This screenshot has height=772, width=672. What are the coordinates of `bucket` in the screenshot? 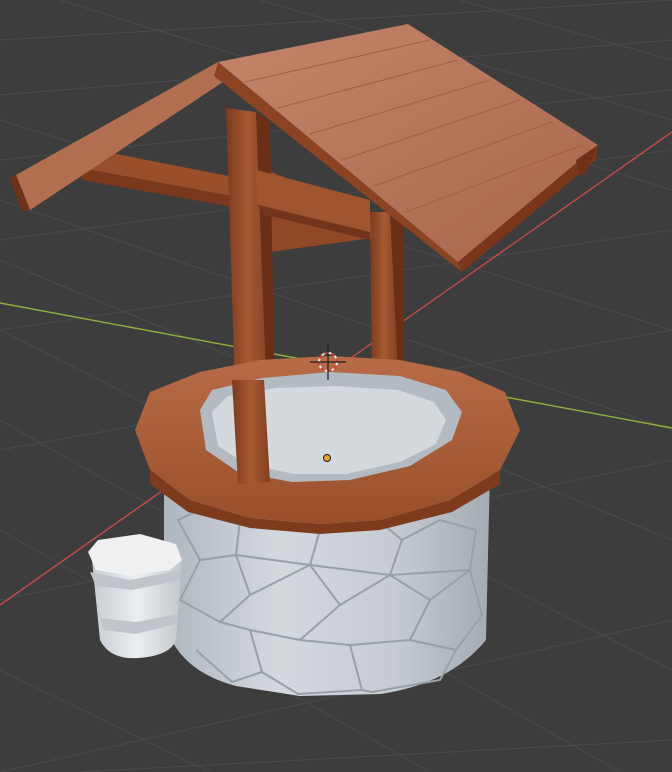 It's located at (135, 596).